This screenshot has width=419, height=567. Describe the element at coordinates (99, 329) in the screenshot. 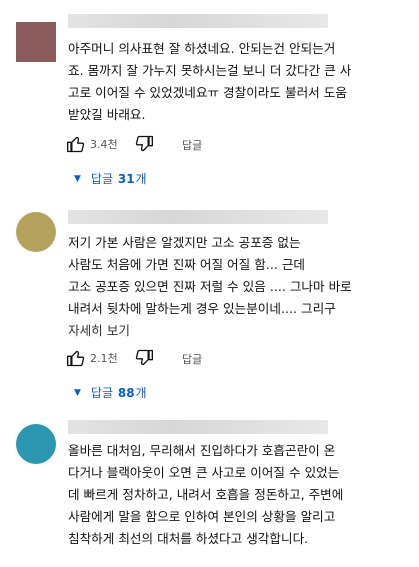

I see `read-more-link: 자세히 보기` at that location.